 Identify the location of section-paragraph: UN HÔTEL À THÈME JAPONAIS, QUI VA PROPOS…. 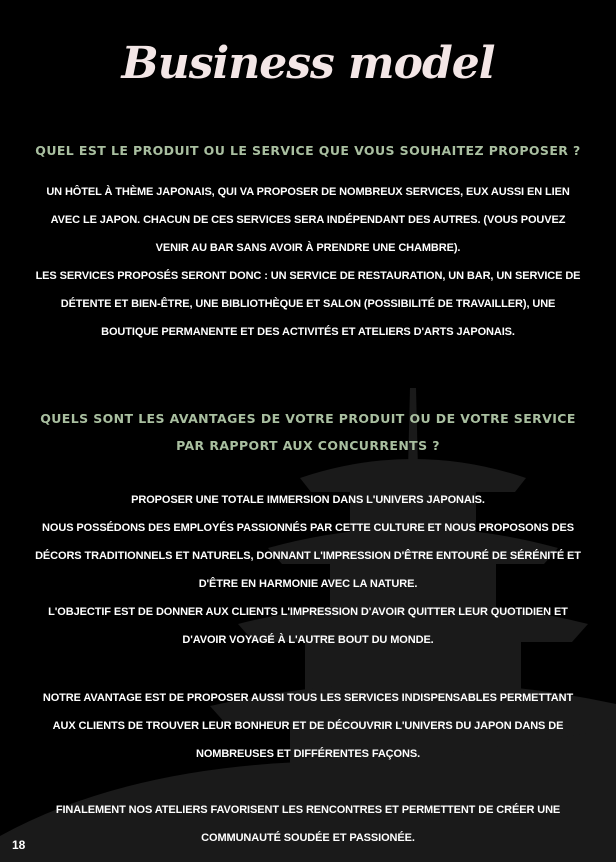
(308, 220).